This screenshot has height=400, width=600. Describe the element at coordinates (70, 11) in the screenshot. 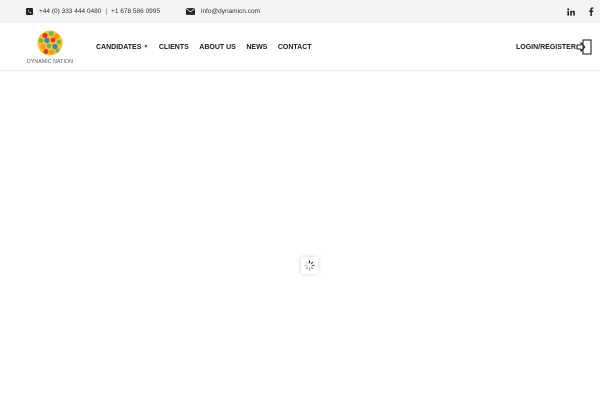

I see `phone-primary: +44 (0) 333 444 0480` at that location.